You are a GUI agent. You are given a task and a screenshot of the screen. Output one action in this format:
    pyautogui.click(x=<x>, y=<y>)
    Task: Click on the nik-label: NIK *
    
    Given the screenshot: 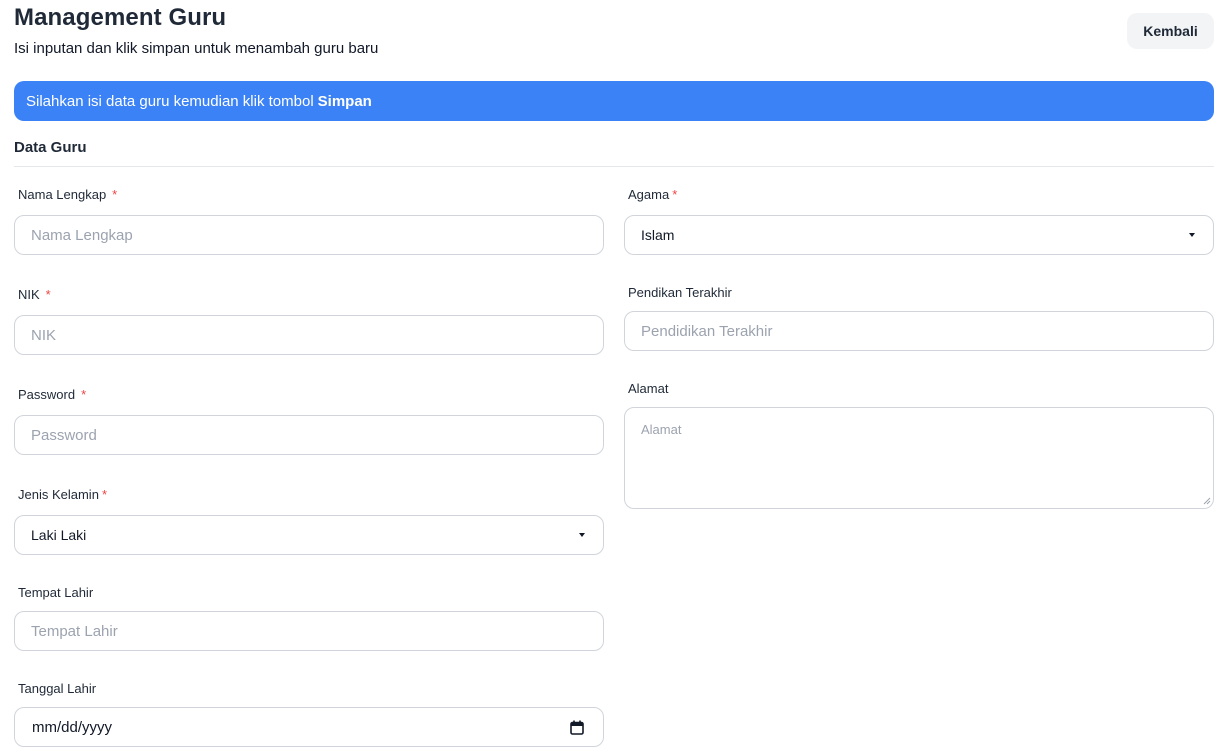 What is the action you would take?
    pyautogui.click(x=34, y=294)
    